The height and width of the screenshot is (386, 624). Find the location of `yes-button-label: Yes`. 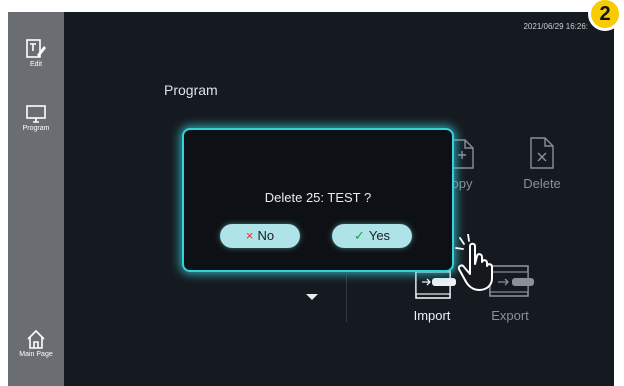

yes-button-label: Yes is located at coordinates (379, 235).